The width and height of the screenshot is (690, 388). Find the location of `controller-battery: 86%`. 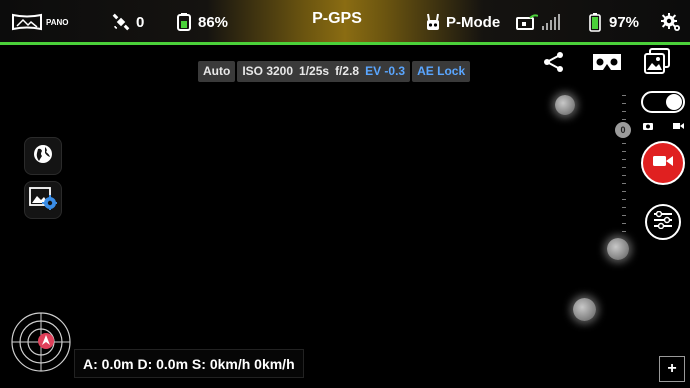

controller-battery: 86% is located at coordinates (202, 22).